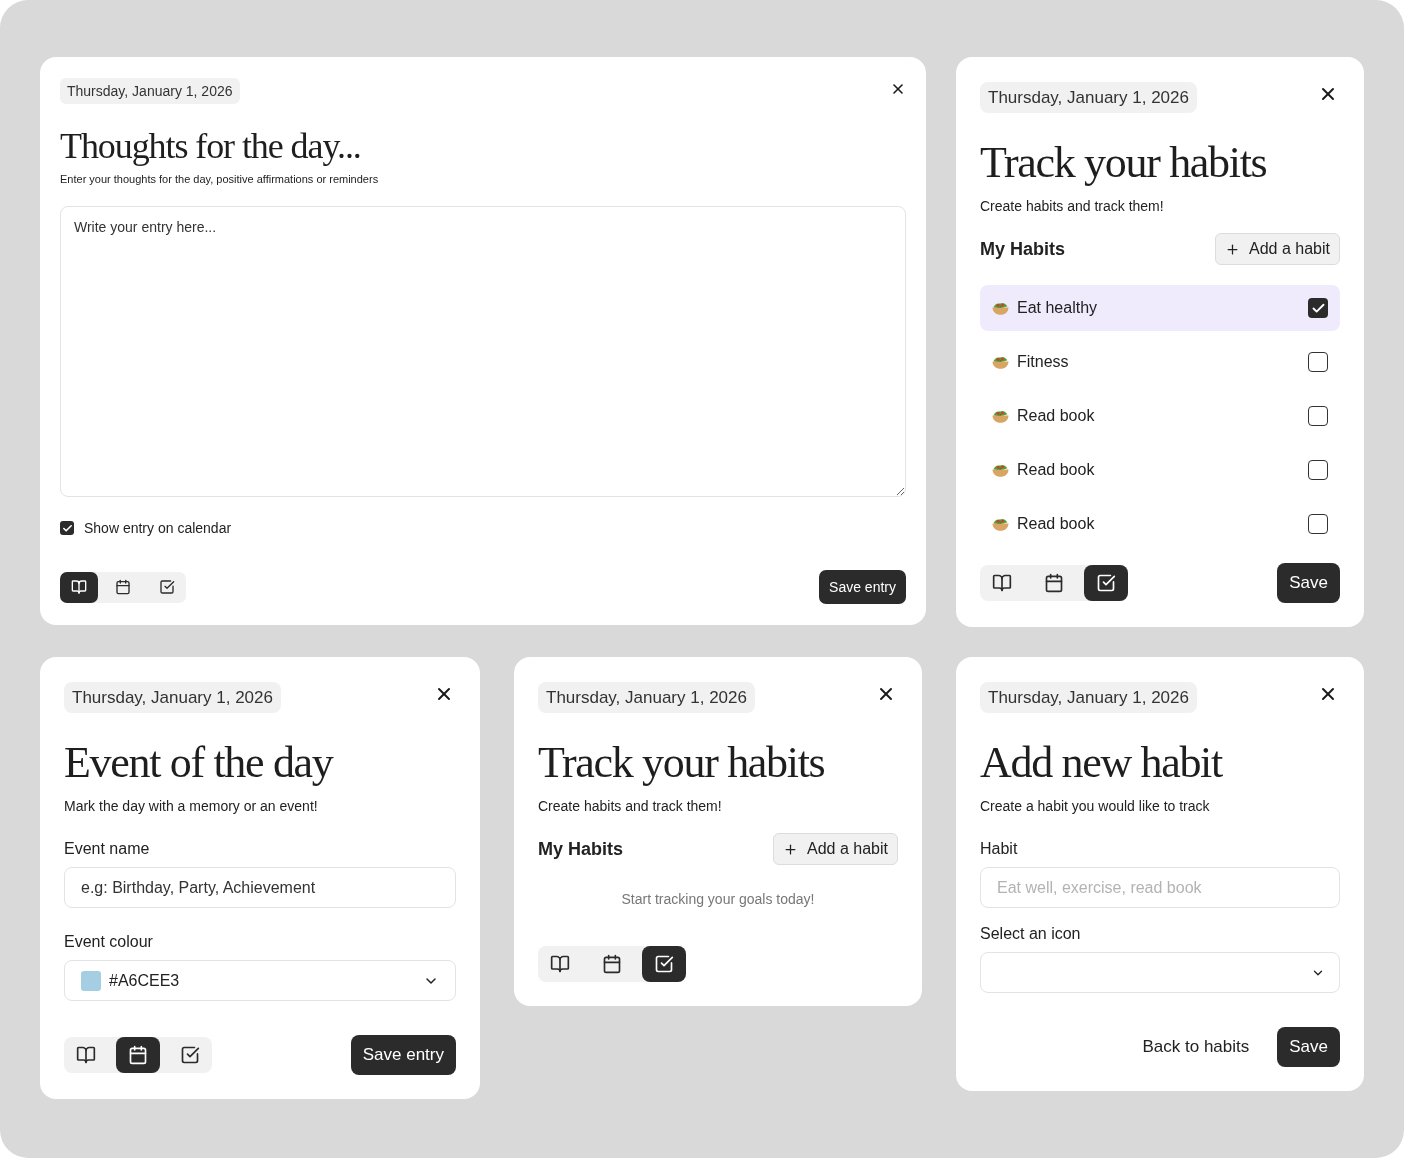  What do you see at coordinates (1031, 934) in the screenshot?
I see `field-label: Select an icon` at bounding box center [1031, 934].